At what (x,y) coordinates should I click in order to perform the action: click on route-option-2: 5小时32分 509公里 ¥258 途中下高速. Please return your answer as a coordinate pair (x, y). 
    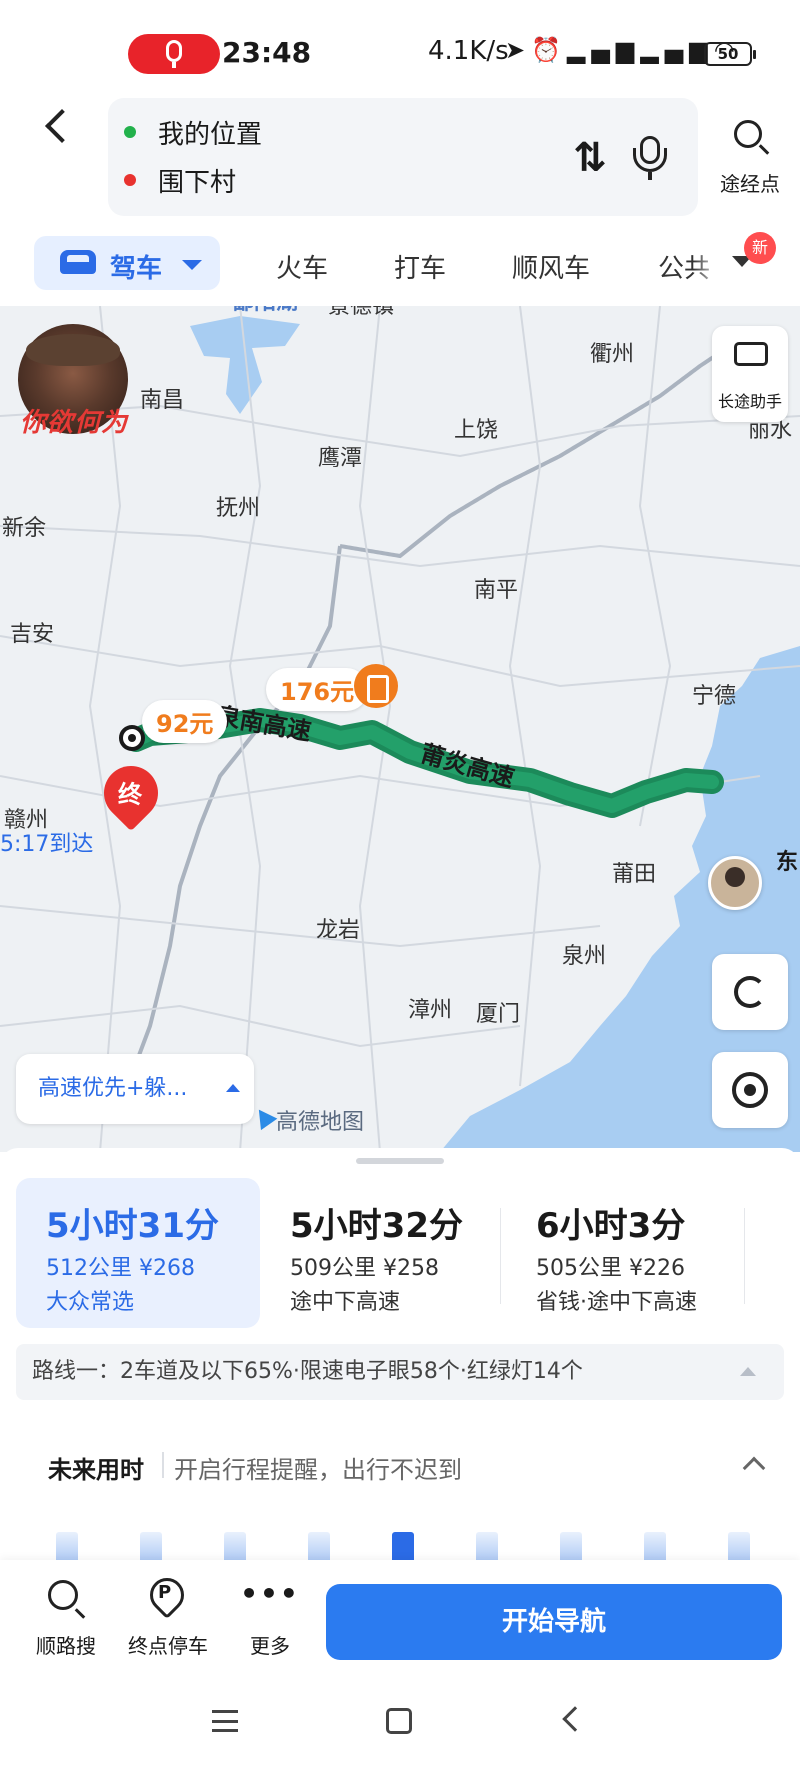
    Looking at the image, I should click on (373, 1253).